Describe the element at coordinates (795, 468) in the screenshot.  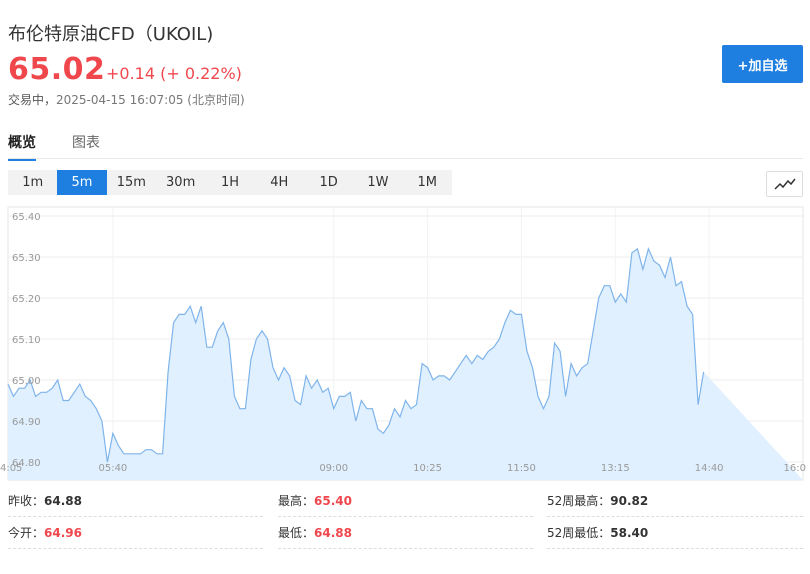
I see `x-tick-label: 16:0` at that location.